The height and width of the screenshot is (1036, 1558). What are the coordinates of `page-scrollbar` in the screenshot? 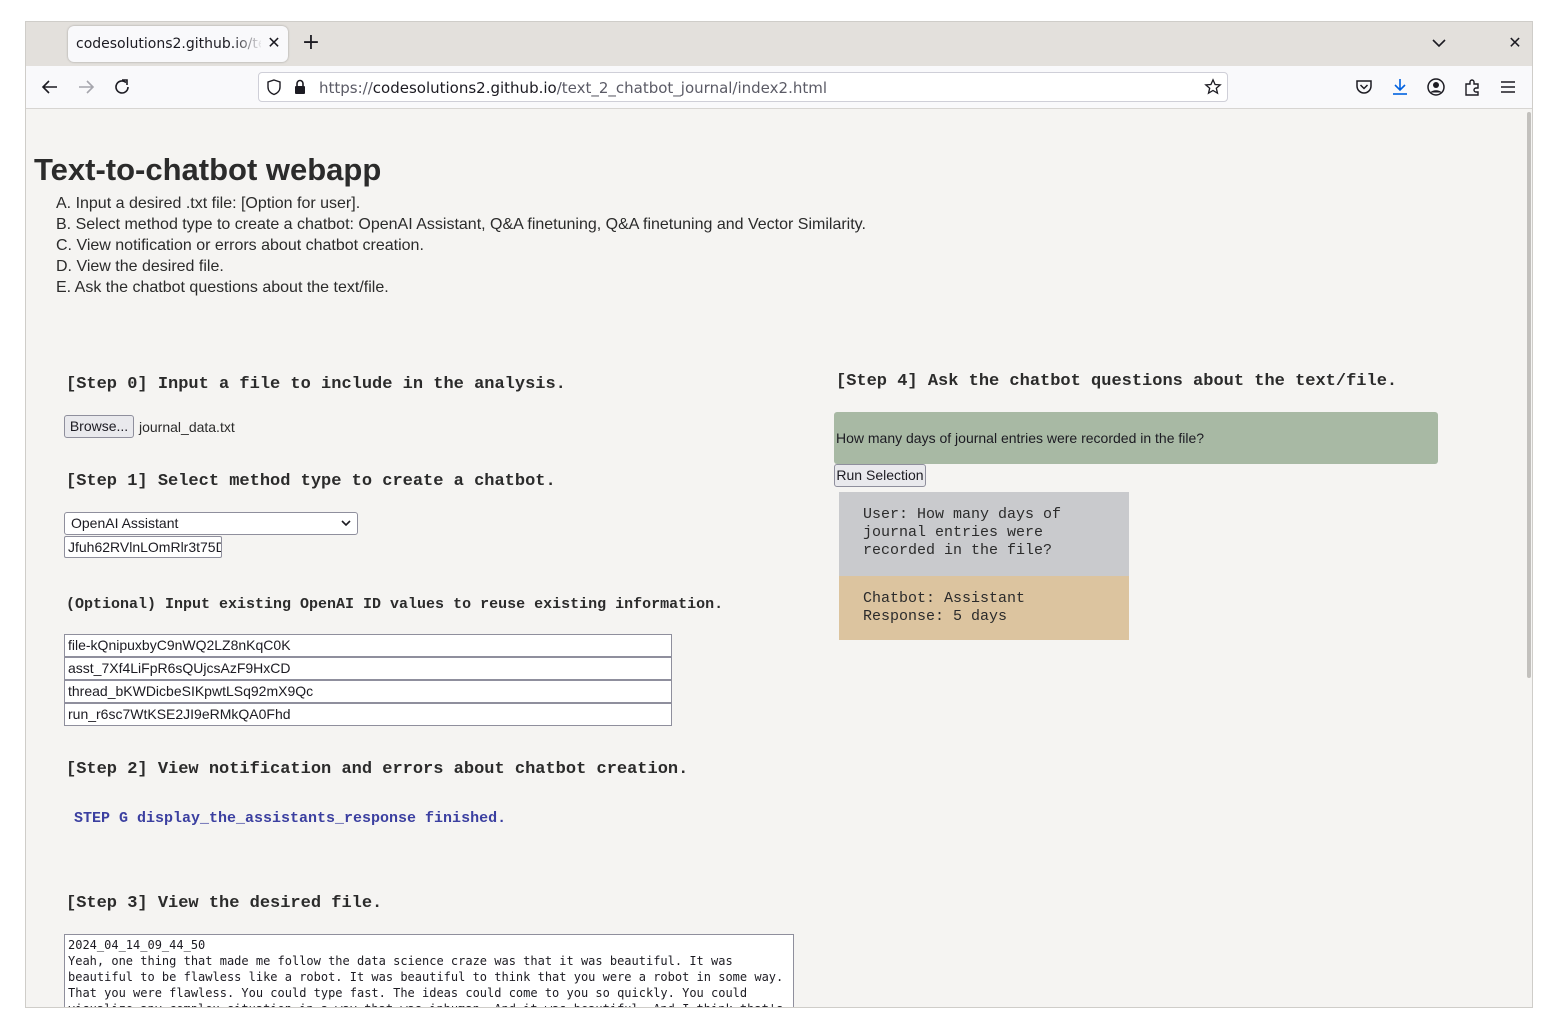 It's located at (1529, 395).